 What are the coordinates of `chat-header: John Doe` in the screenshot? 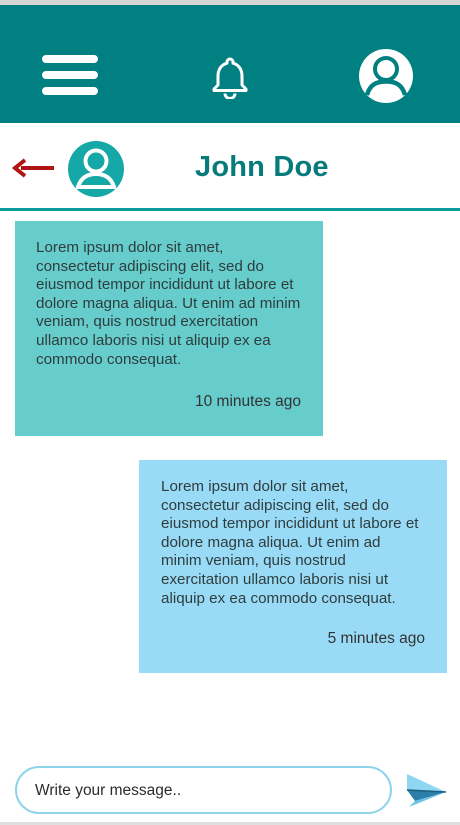 It's located at (230, 167).